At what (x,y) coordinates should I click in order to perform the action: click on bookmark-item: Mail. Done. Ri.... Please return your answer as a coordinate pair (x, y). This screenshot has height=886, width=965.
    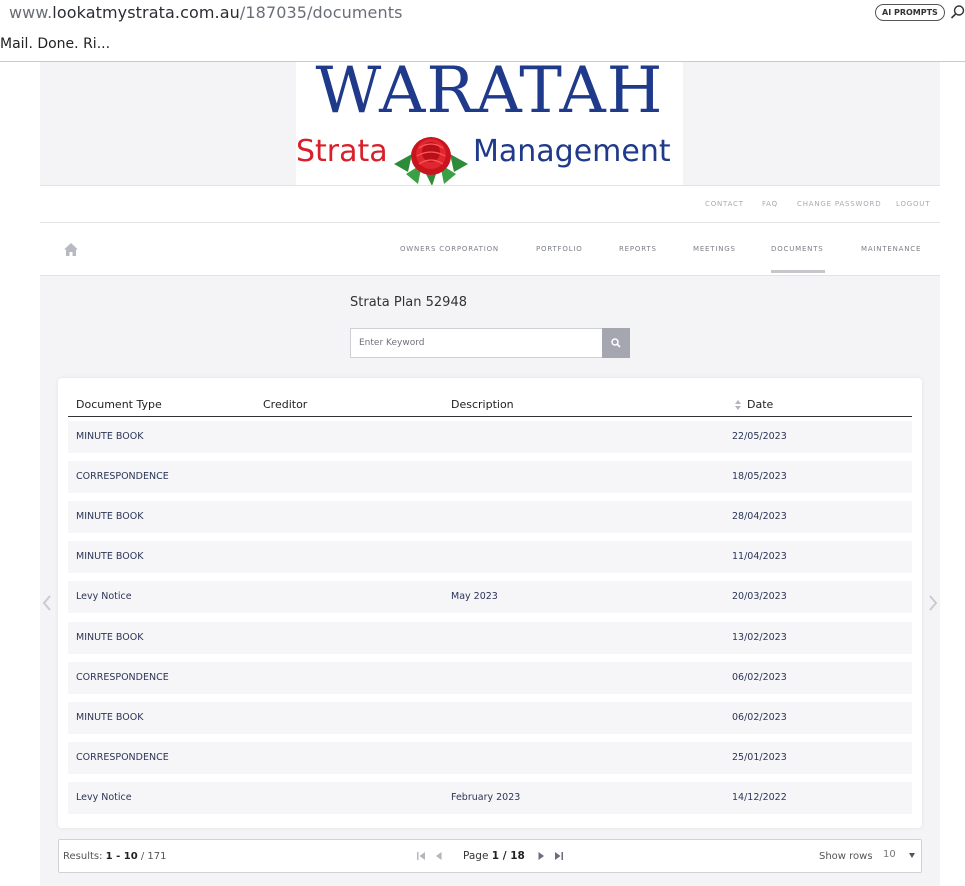
    Looking at the image, I should click on (55, 44).